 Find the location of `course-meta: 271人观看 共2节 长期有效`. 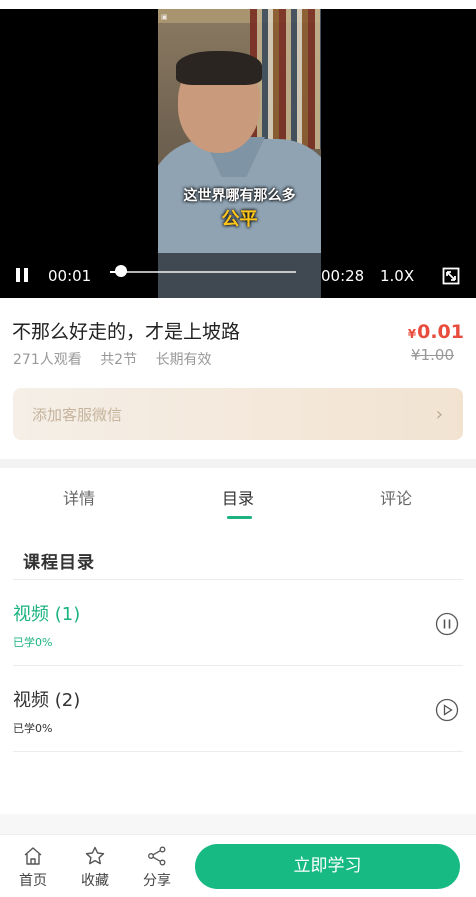

course-meta: 271人观看 共2节 长期有效 is located at coordinates (116, 359).